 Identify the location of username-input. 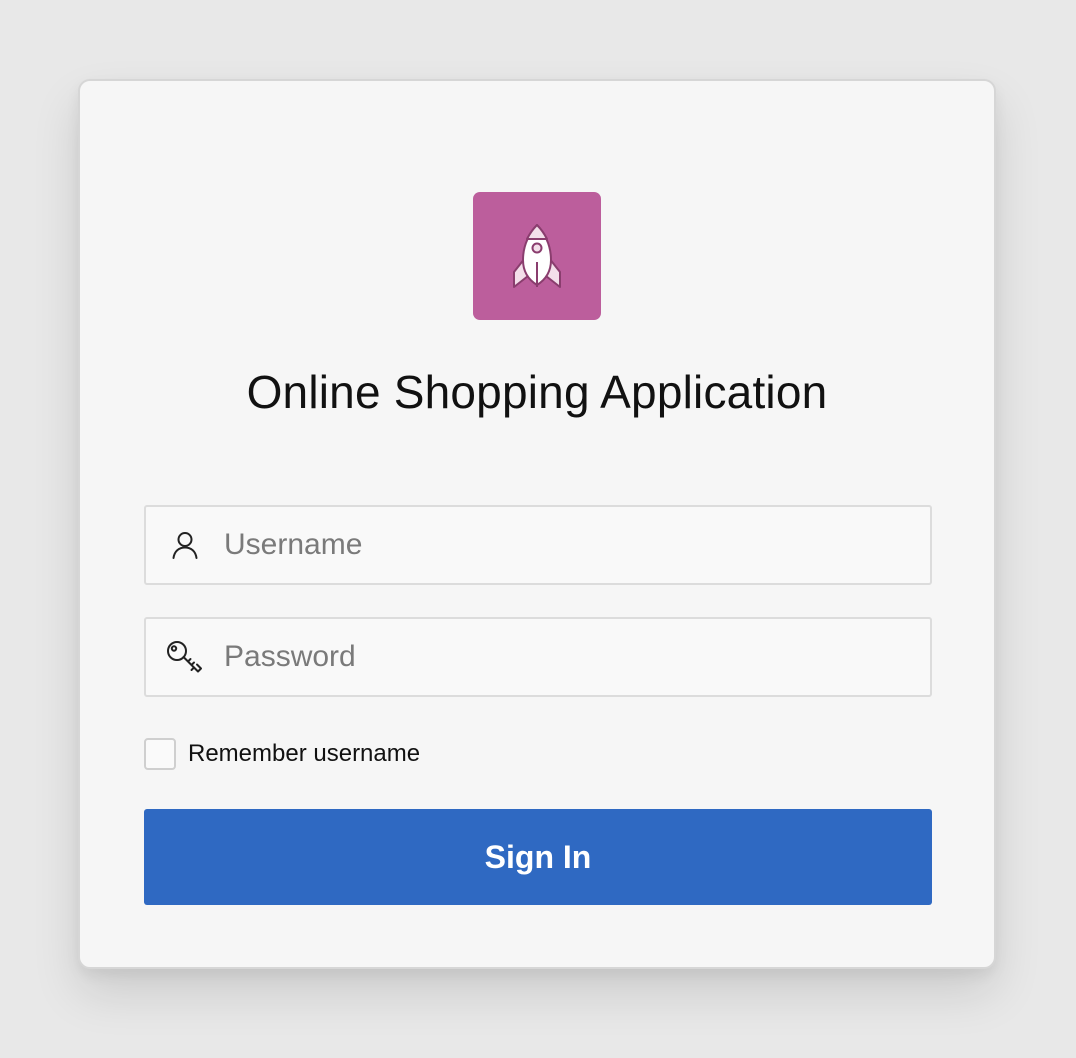
(577, 545).